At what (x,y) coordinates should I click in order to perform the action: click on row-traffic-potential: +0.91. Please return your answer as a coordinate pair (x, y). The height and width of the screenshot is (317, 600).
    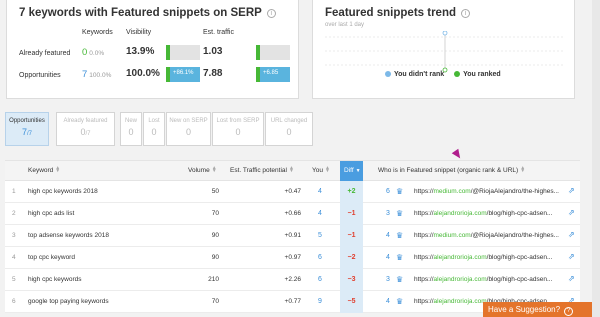
    Looking at the image, I should click on (292, 235).